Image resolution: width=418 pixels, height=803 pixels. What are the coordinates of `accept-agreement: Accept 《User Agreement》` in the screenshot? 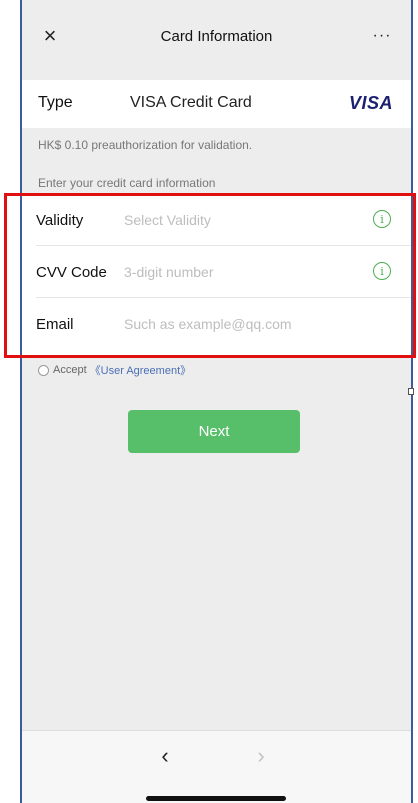 It's located at (114, 370).